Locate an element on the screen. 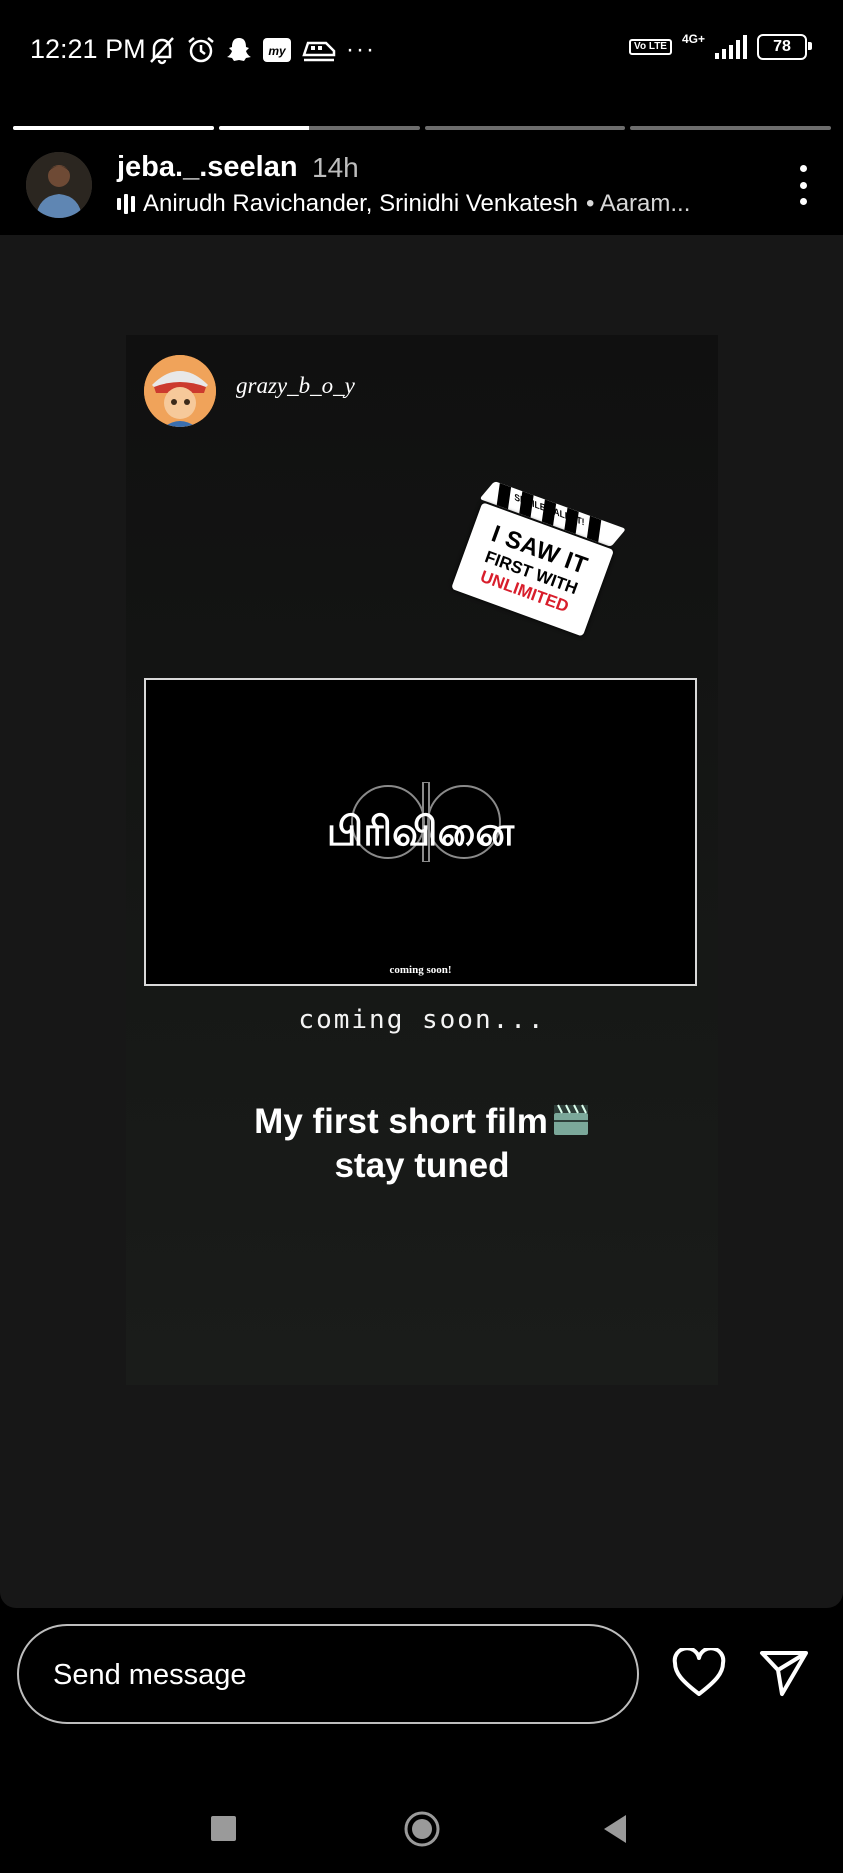  app-icon: my is located at coordinates (277, 50).